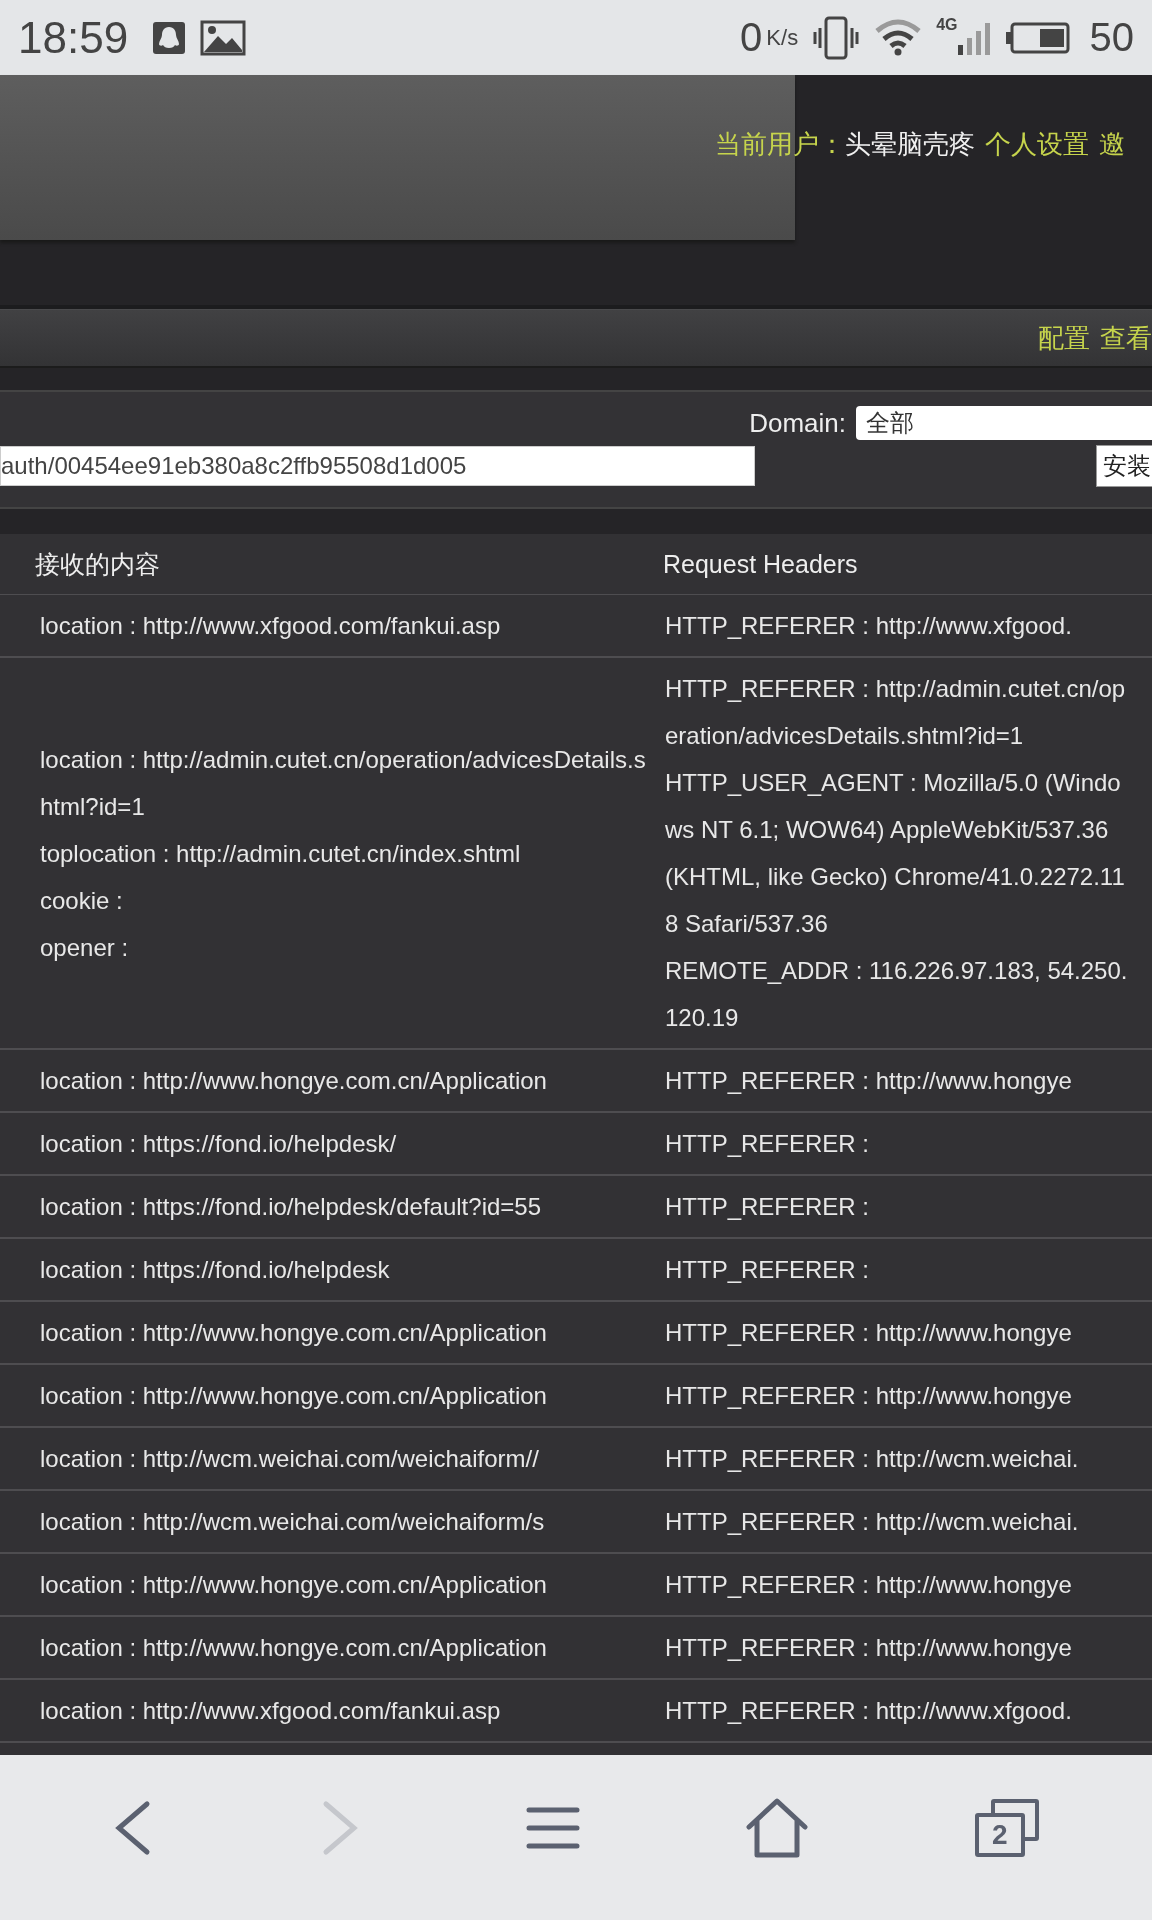 The width and height of the screenshot is (1152, 1920). Describe the element at coordinates (290, 1459) in the screenshot. I see `table-cell-text: location : http://wcm.weichai.com/weichaiform//` at that location.